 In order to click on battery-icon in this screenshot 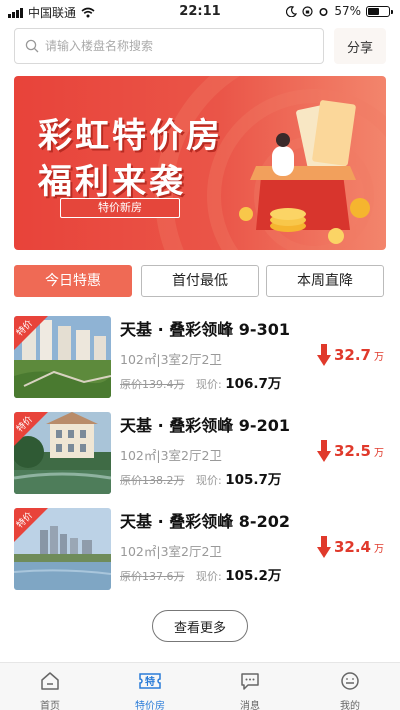, I will do `click(379, 11)`.